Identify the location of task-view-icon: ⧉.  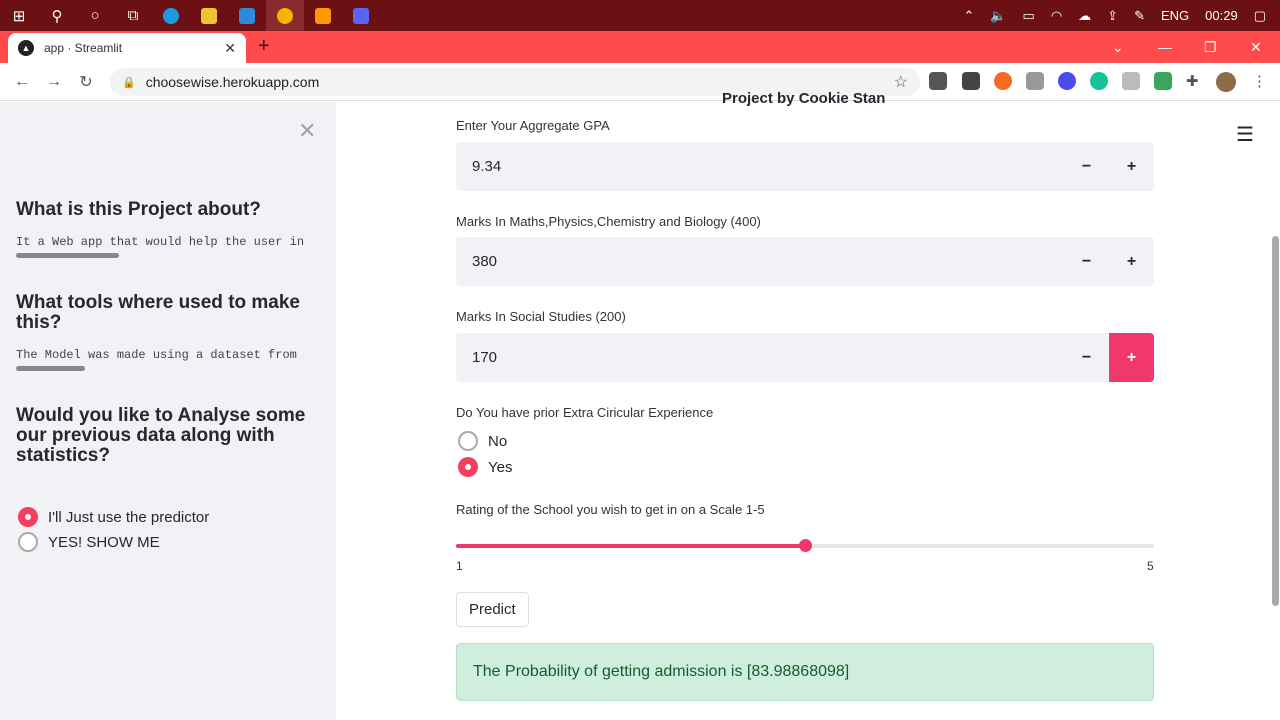
(133, 15).